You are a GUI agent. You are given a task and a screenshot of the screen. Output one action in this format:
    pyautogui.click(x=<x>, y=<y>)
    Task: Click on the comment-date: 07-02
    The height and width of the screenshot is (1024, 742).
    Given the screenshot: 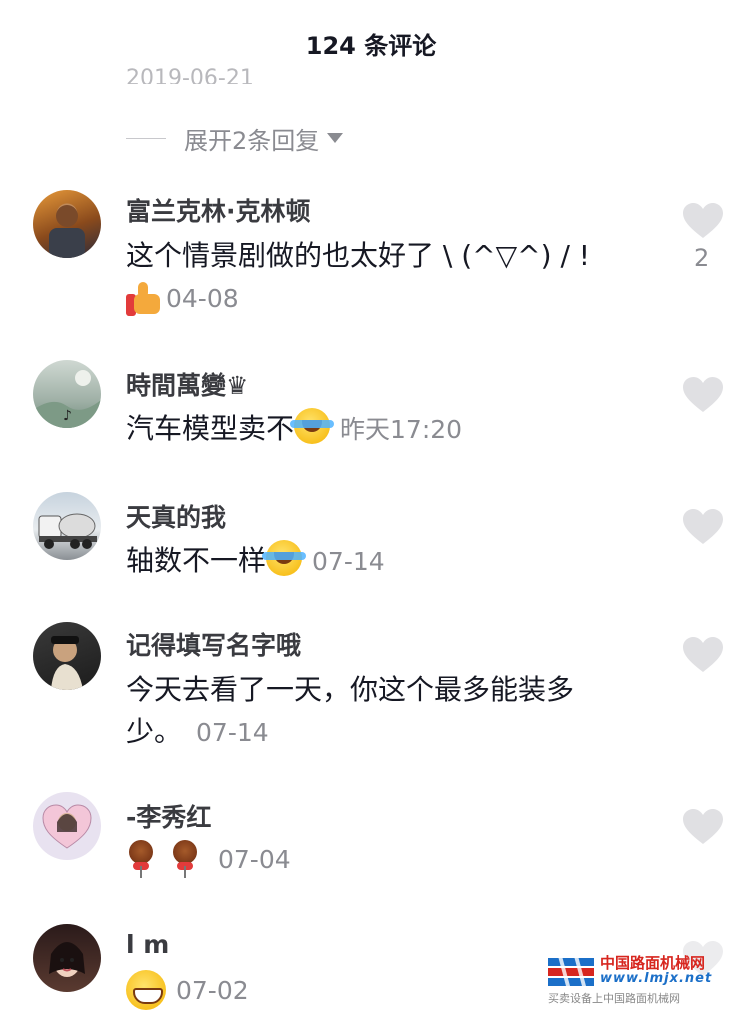 What is the action you would take?
    pyautogui.click(x=212, y=990)
    